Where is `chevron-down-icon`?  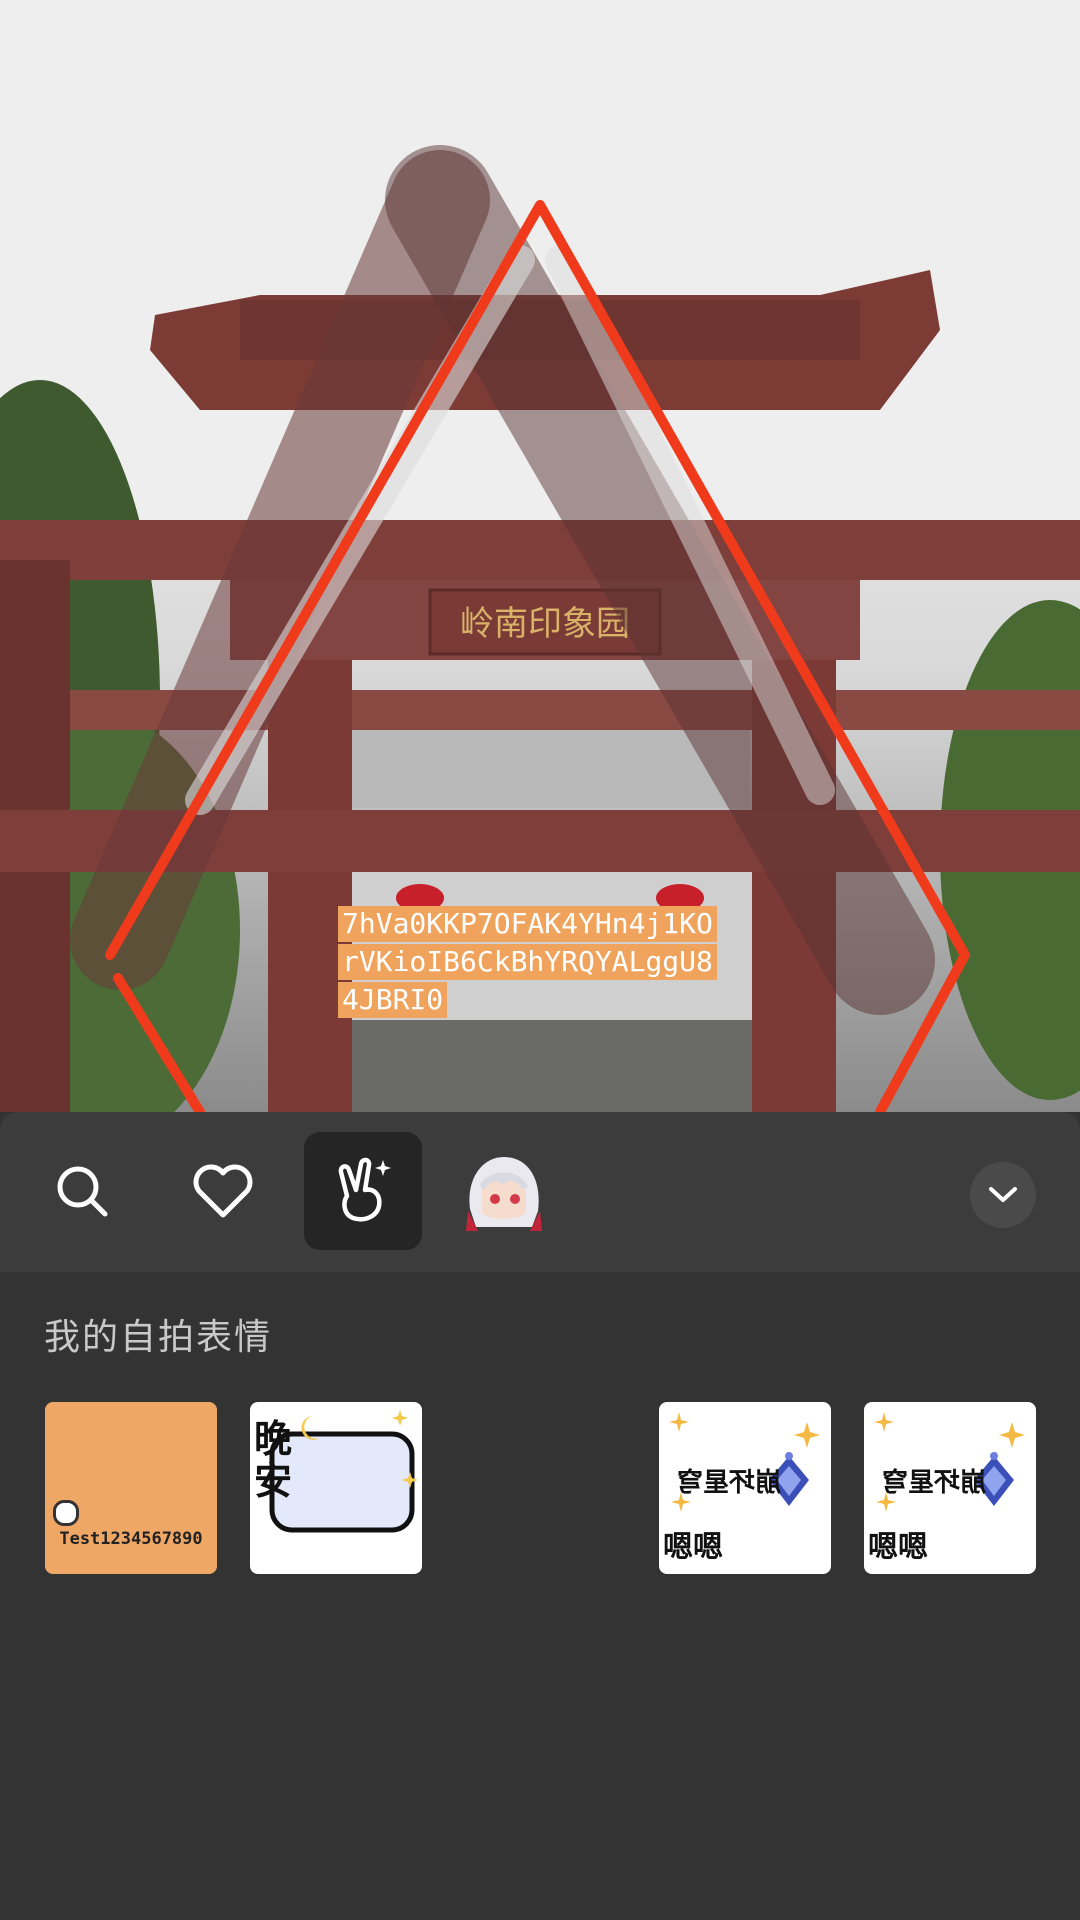 chevron-down-icon is located at coordinates (1003, 1194).